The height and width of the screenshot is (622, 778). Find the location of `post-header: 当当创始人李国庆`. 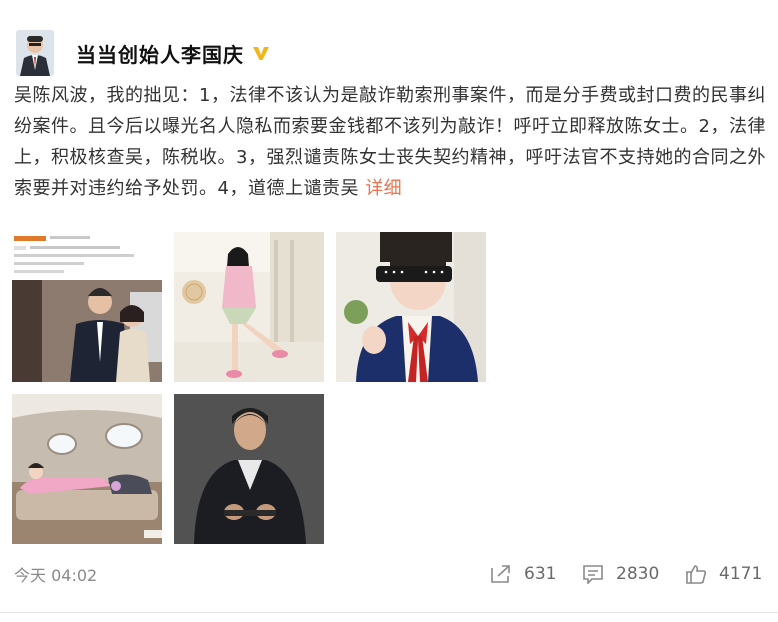

post-header: 当当创始人李国庆 is located at coordinates (143, 53).